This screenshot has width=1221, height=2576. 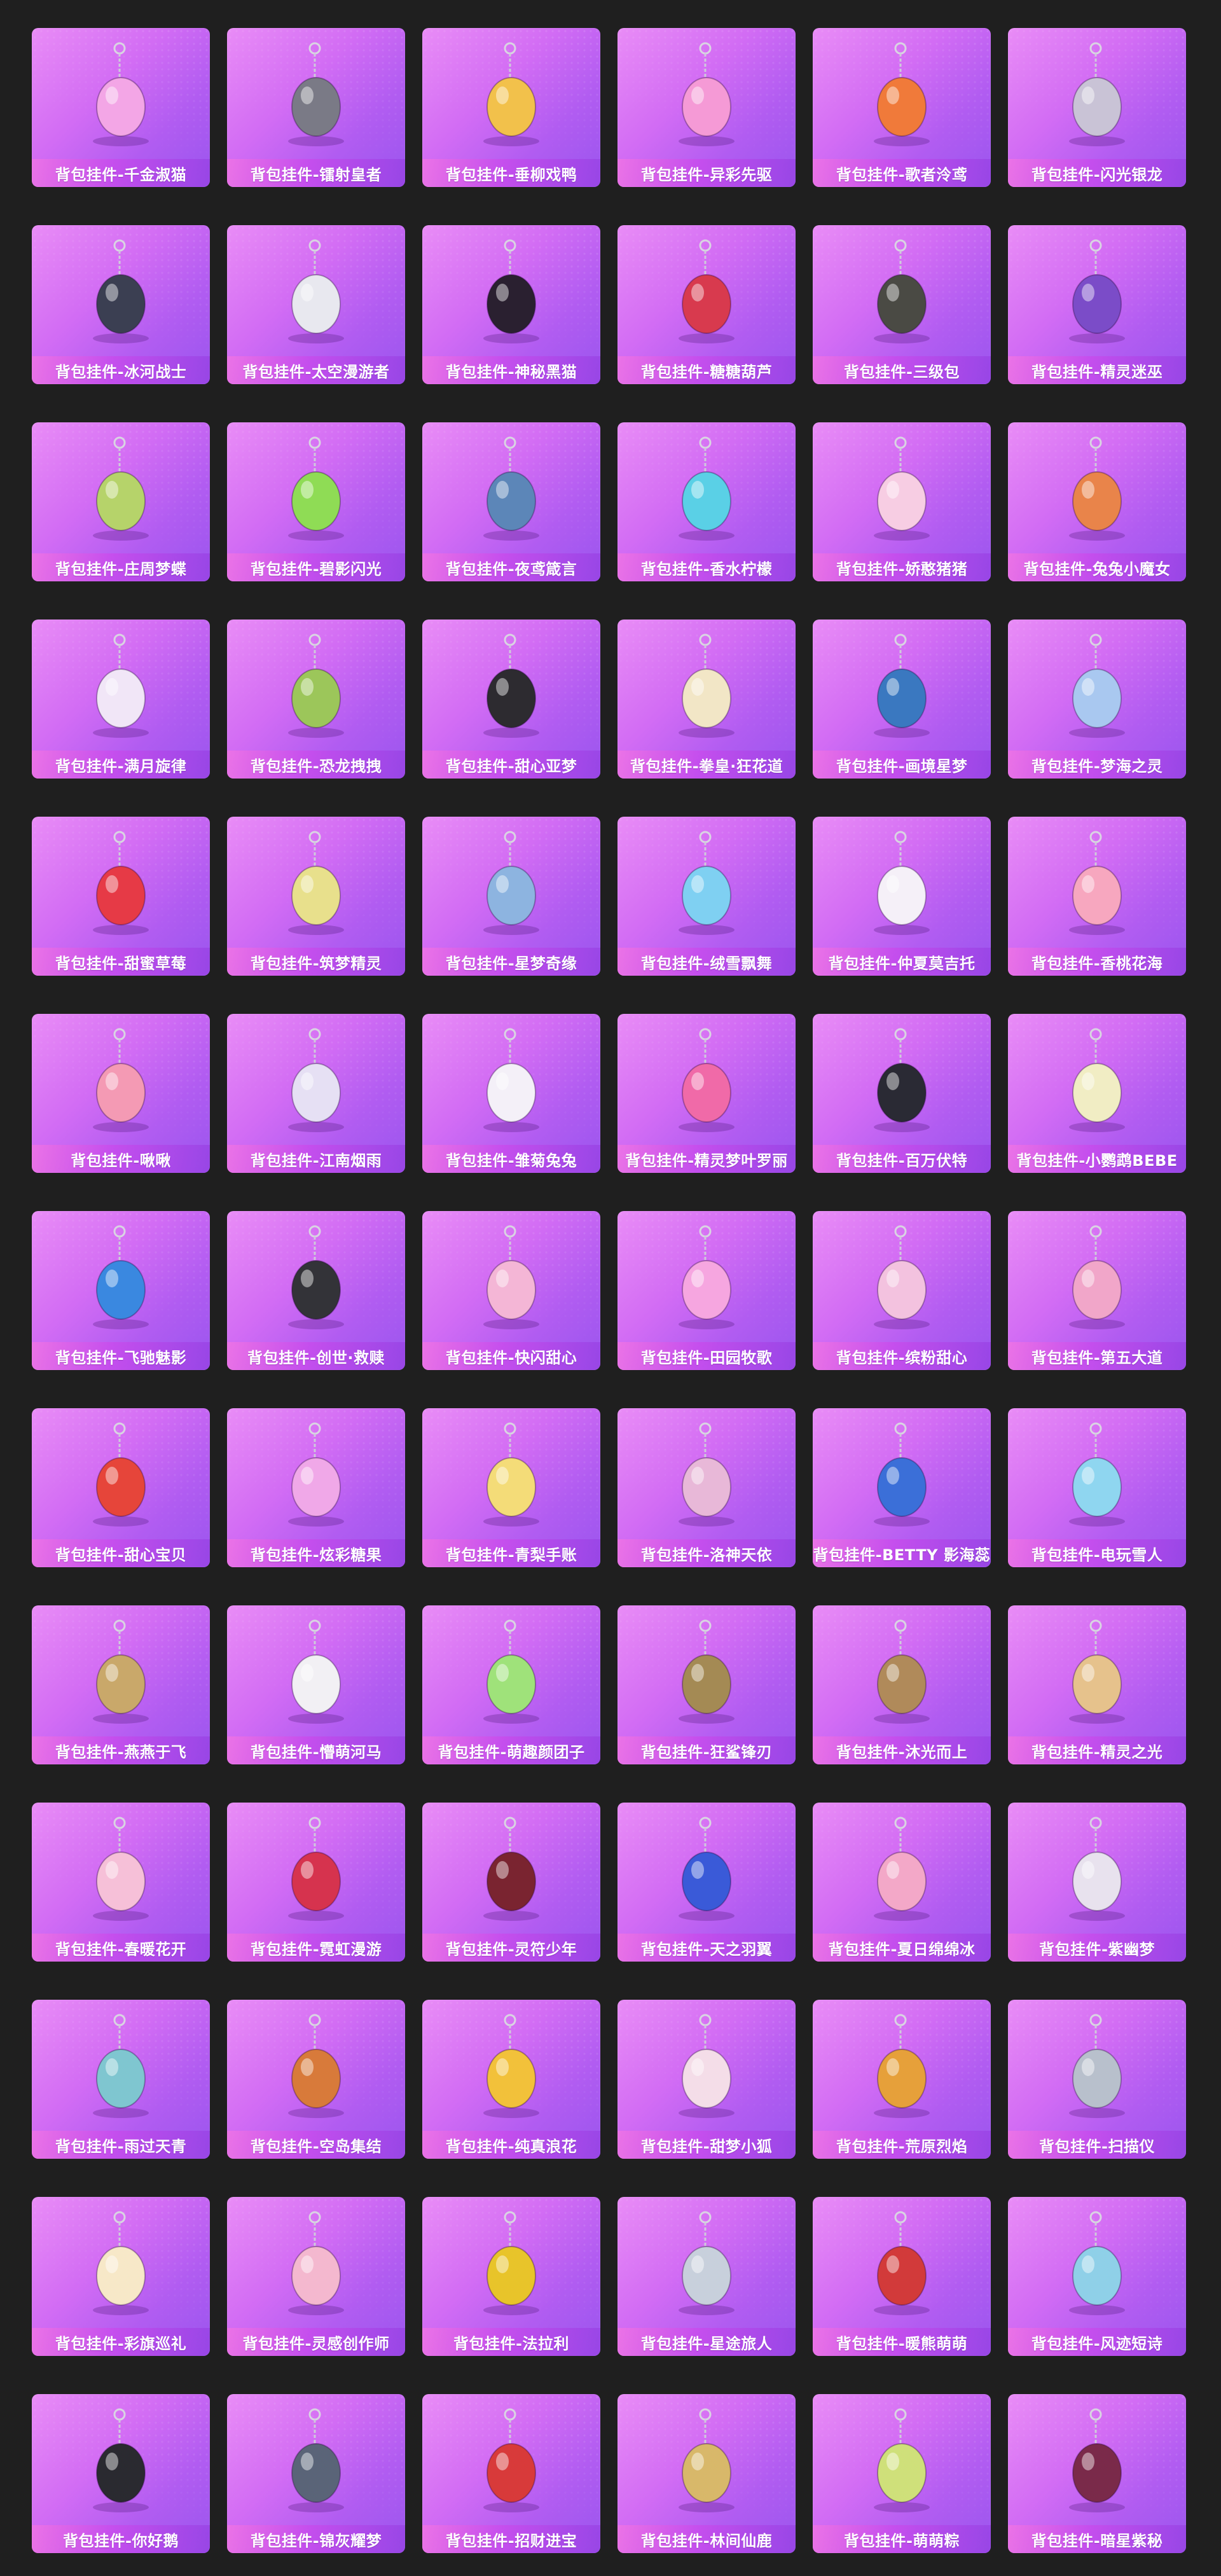 What do you see at coordinates (511, 2276) in the screenshot?
I see `charm-card: 背包挂件-法拉利` at bounding box center [511, 2276].